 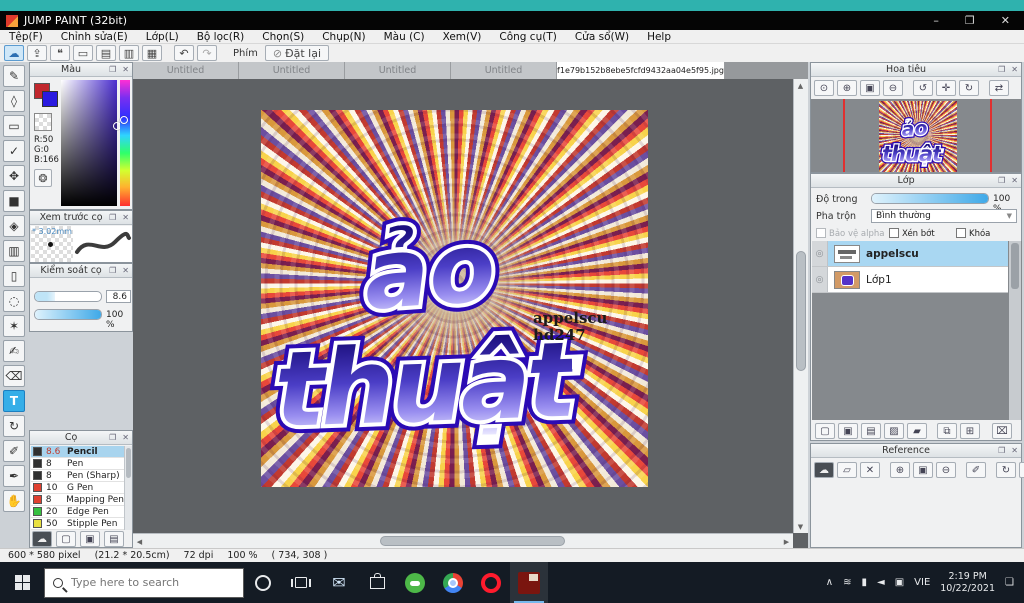 What do you see at coordinates (847, 582) in the screenshot?
I see `wifi-icon: ≋` at bounding box center [847, 582].